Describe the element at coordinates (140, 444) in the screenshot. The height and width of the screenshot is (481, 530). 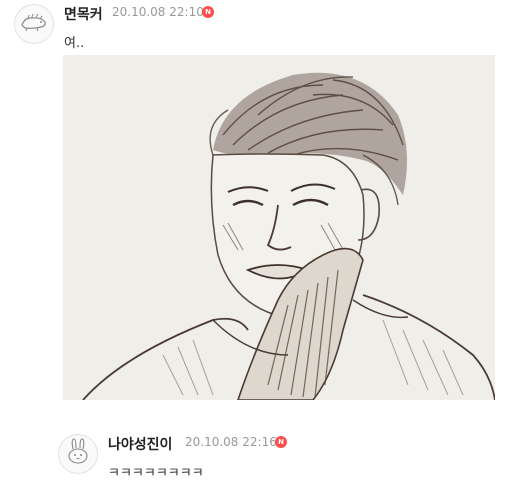
I see `comment-author: 나야성진이` at that location.